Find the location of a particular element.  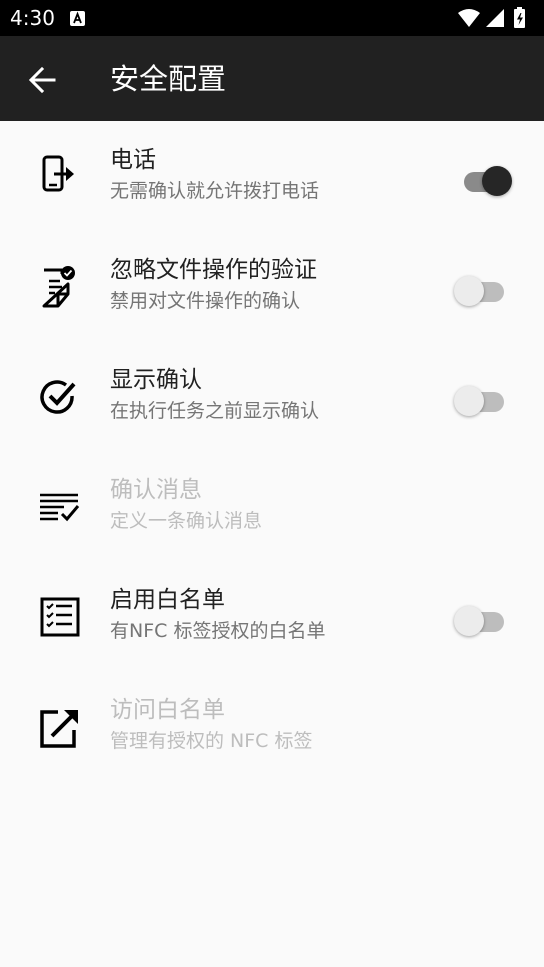

setting-subtitle: 无需确认就允许拨打电话 is located at coordinates (215, 191).